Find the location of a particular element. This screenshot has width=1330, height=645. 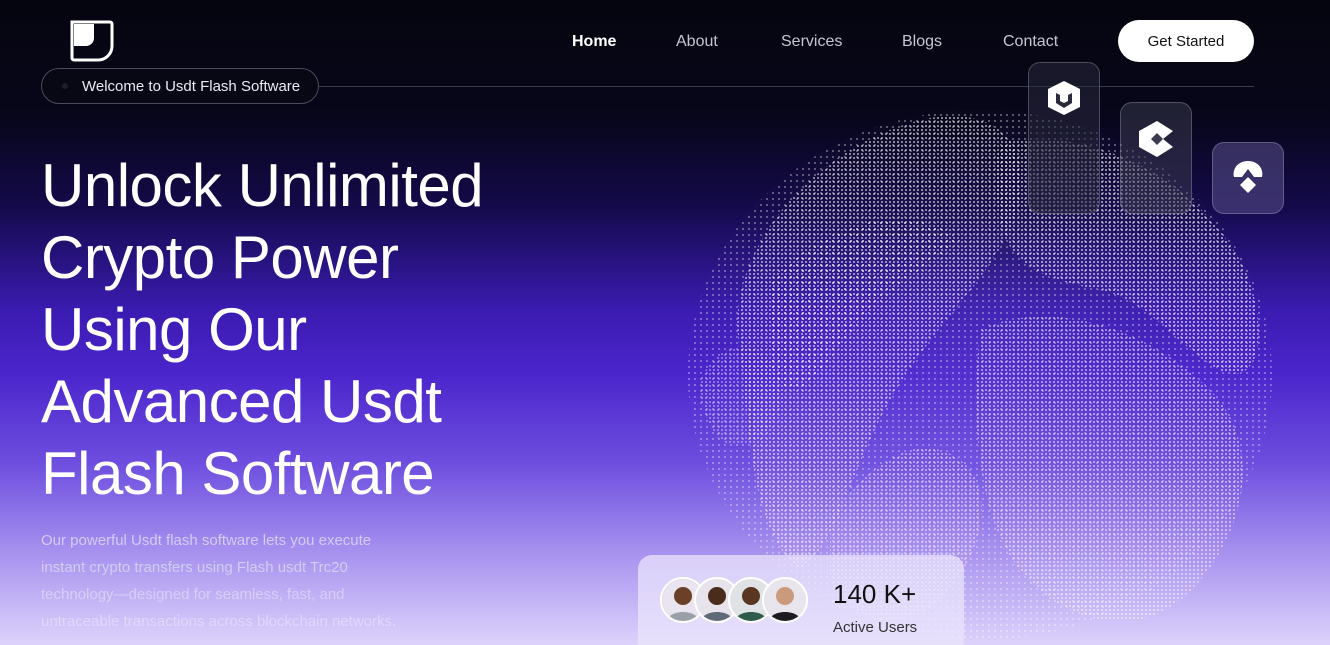

active-users-count: 140 K+ is located at coordinates (875, 594).